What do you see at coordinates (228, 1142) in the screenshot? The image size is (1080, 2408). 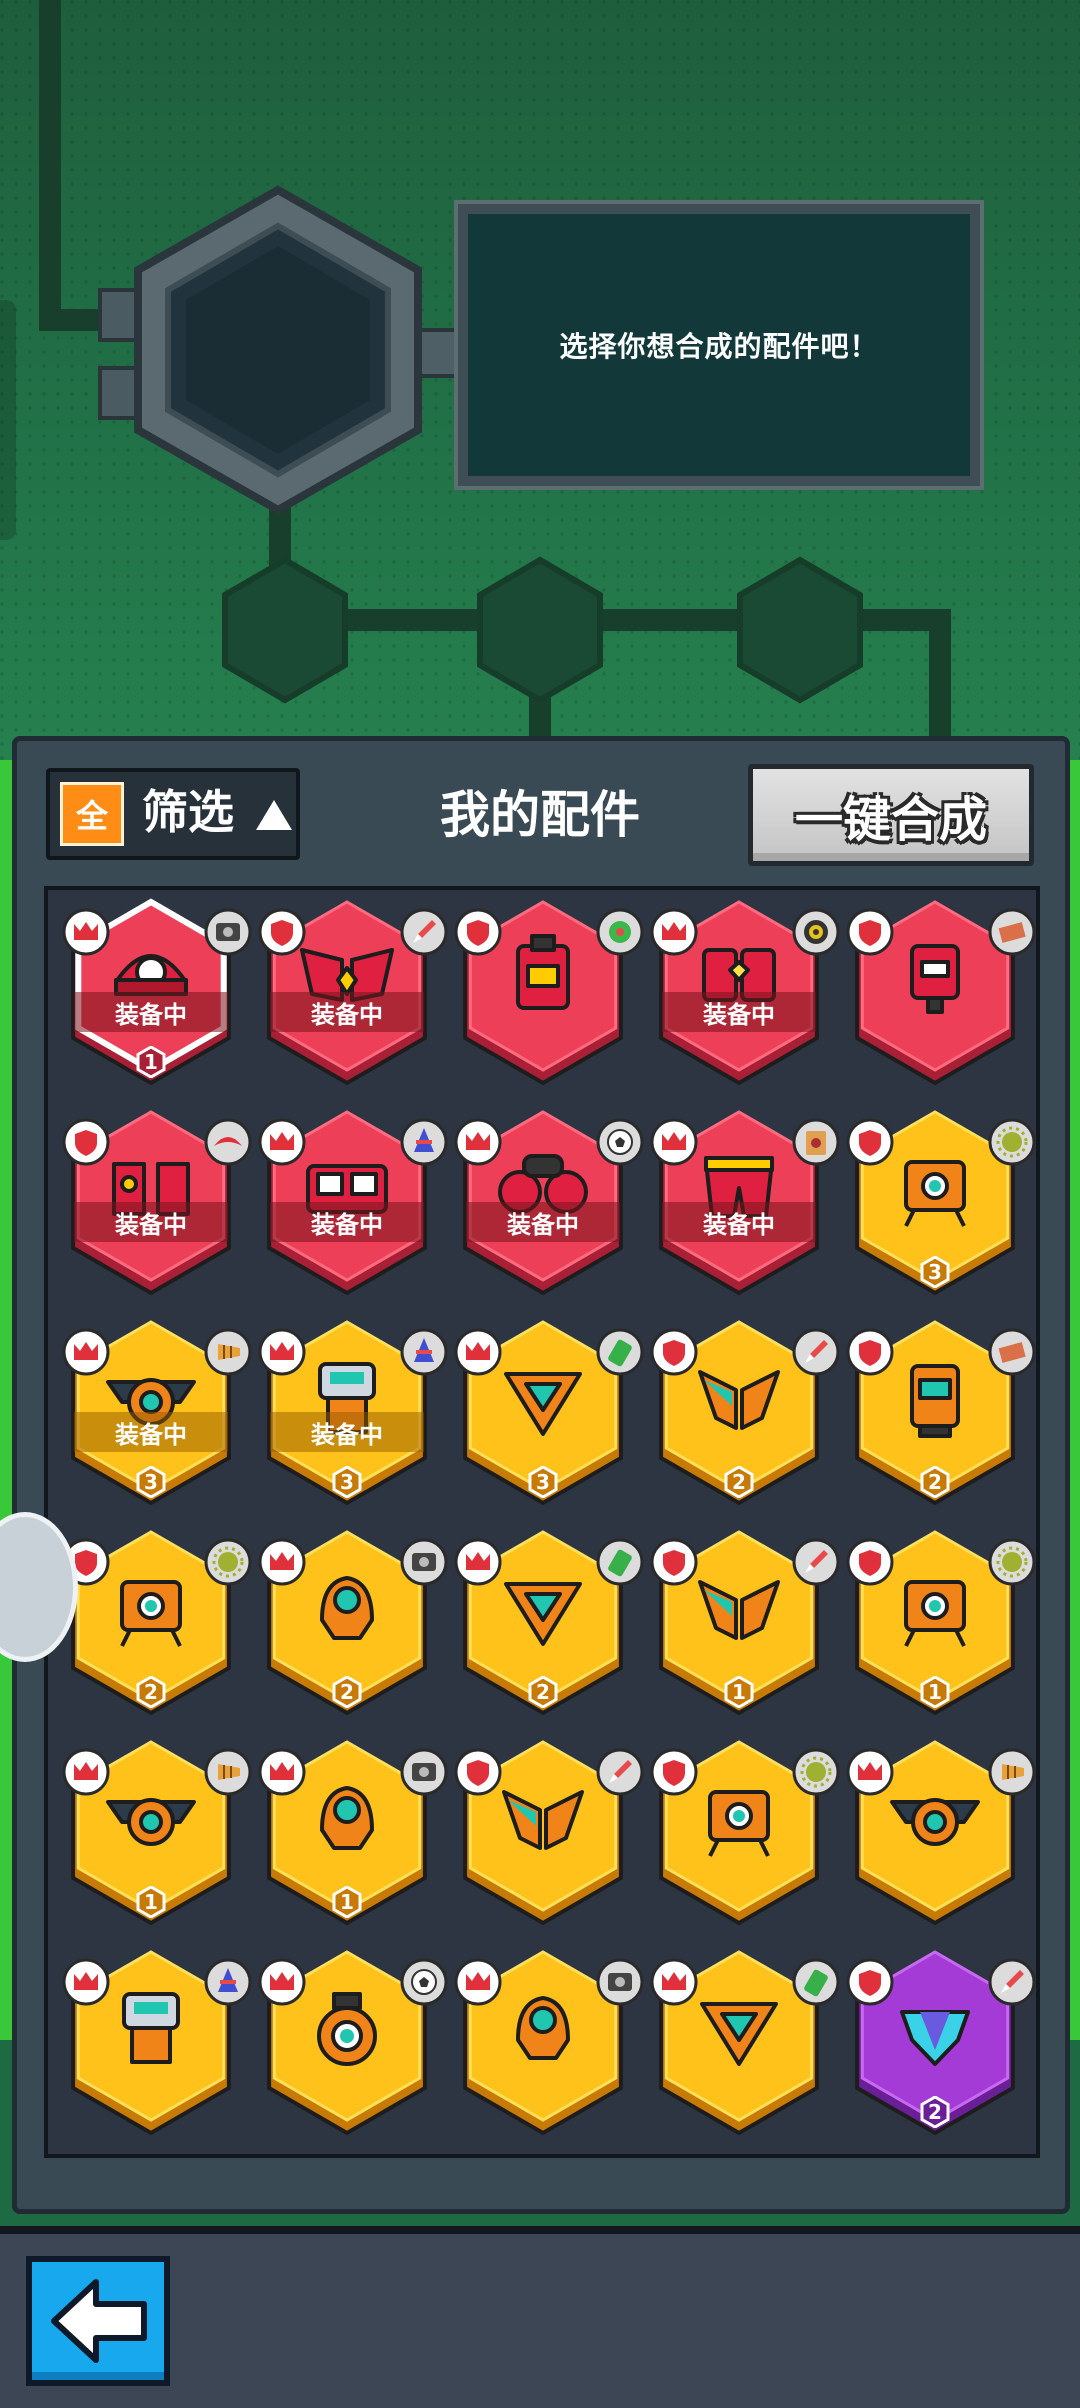 I see `boomerang-icon` at bounding box center [228, 1142].